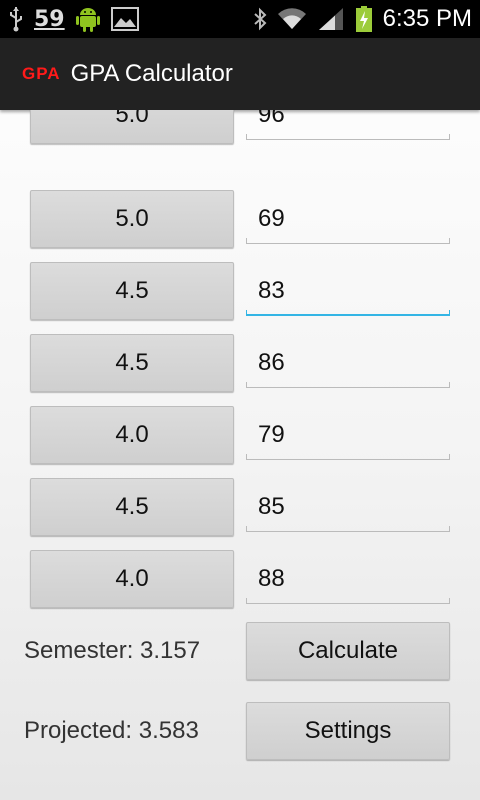 This screenshot has height=800, width=480. Describe the element at coordinates (348, 363) in the screenshot. I see `grade-input: 86` at that location.